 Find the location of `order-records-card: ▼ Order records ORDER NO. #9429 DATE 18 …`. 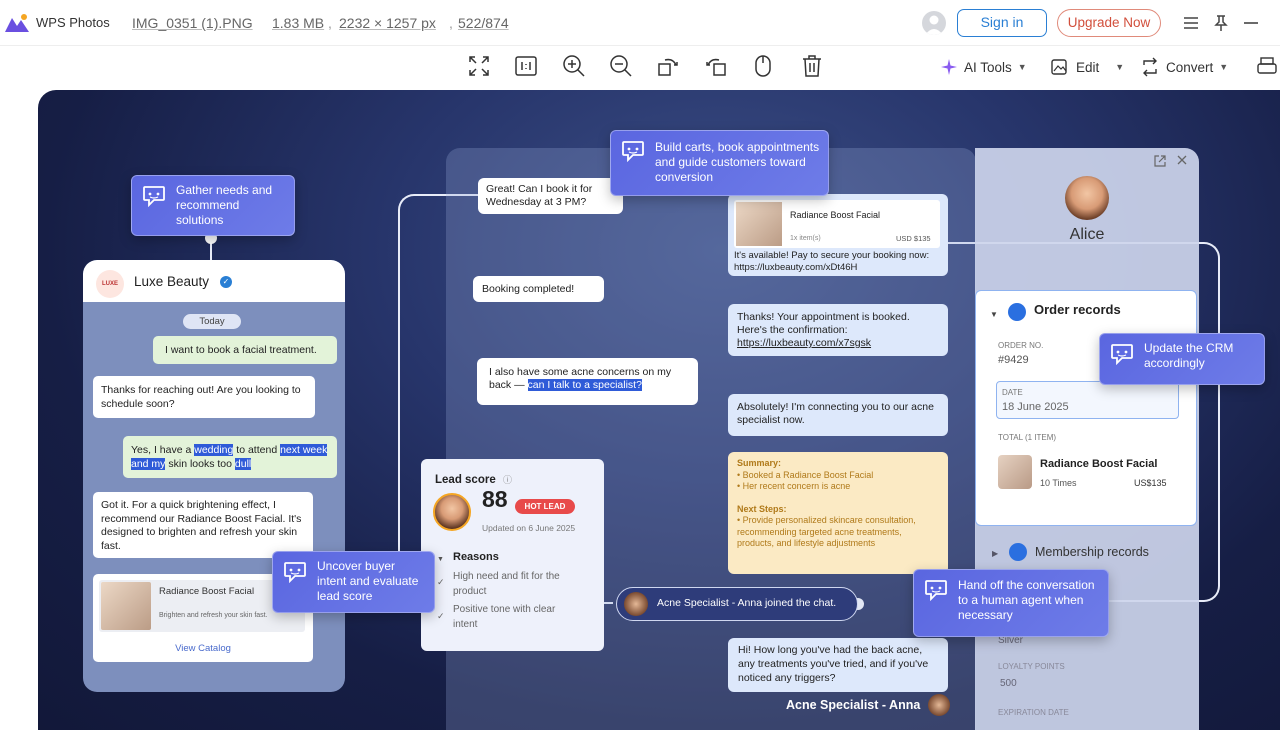

order-records-card: ▼ Order records ORDER NO. #9429 DATE 18 … is located at coordinates (1086, 408).